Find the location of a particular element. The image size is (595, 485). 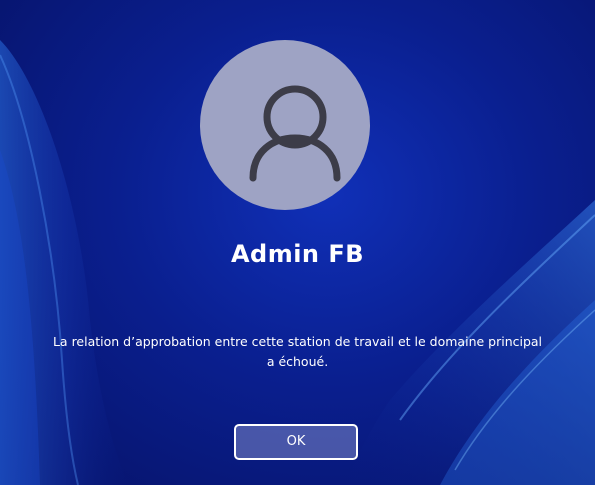

user-display-name: Admin FB is located at coordinates (297, 254).